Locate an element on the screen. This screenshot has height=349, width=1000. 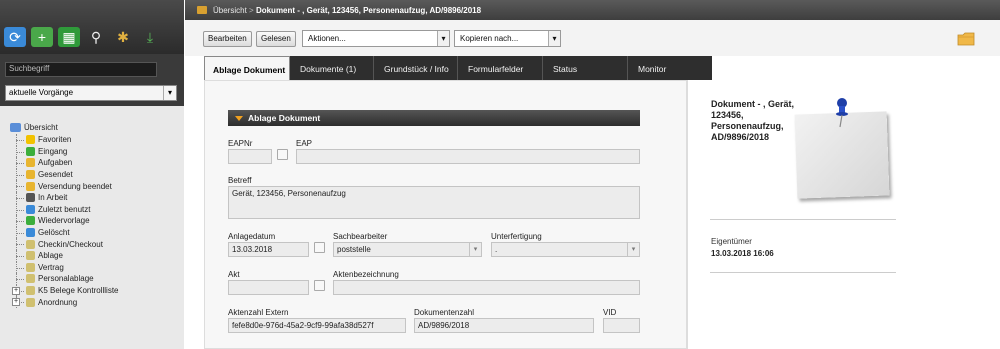
divider is located at coordinates (803, 272).